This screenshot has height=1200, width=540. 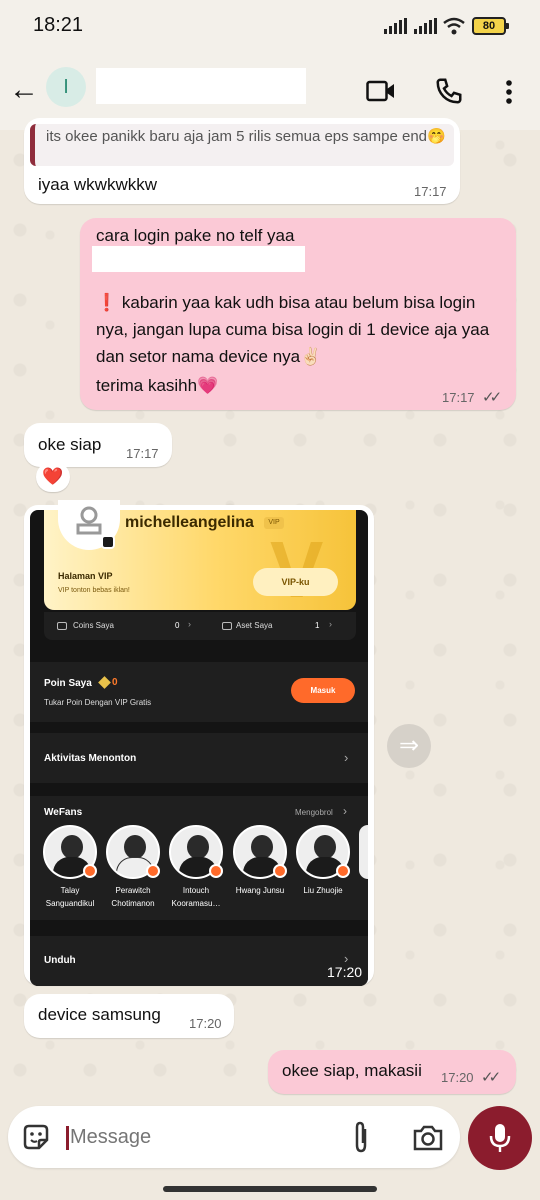 What do you see at coordinates (115, 682) in the screenshot?
I see `poin-value: 0` at bounding box center [115, 682].